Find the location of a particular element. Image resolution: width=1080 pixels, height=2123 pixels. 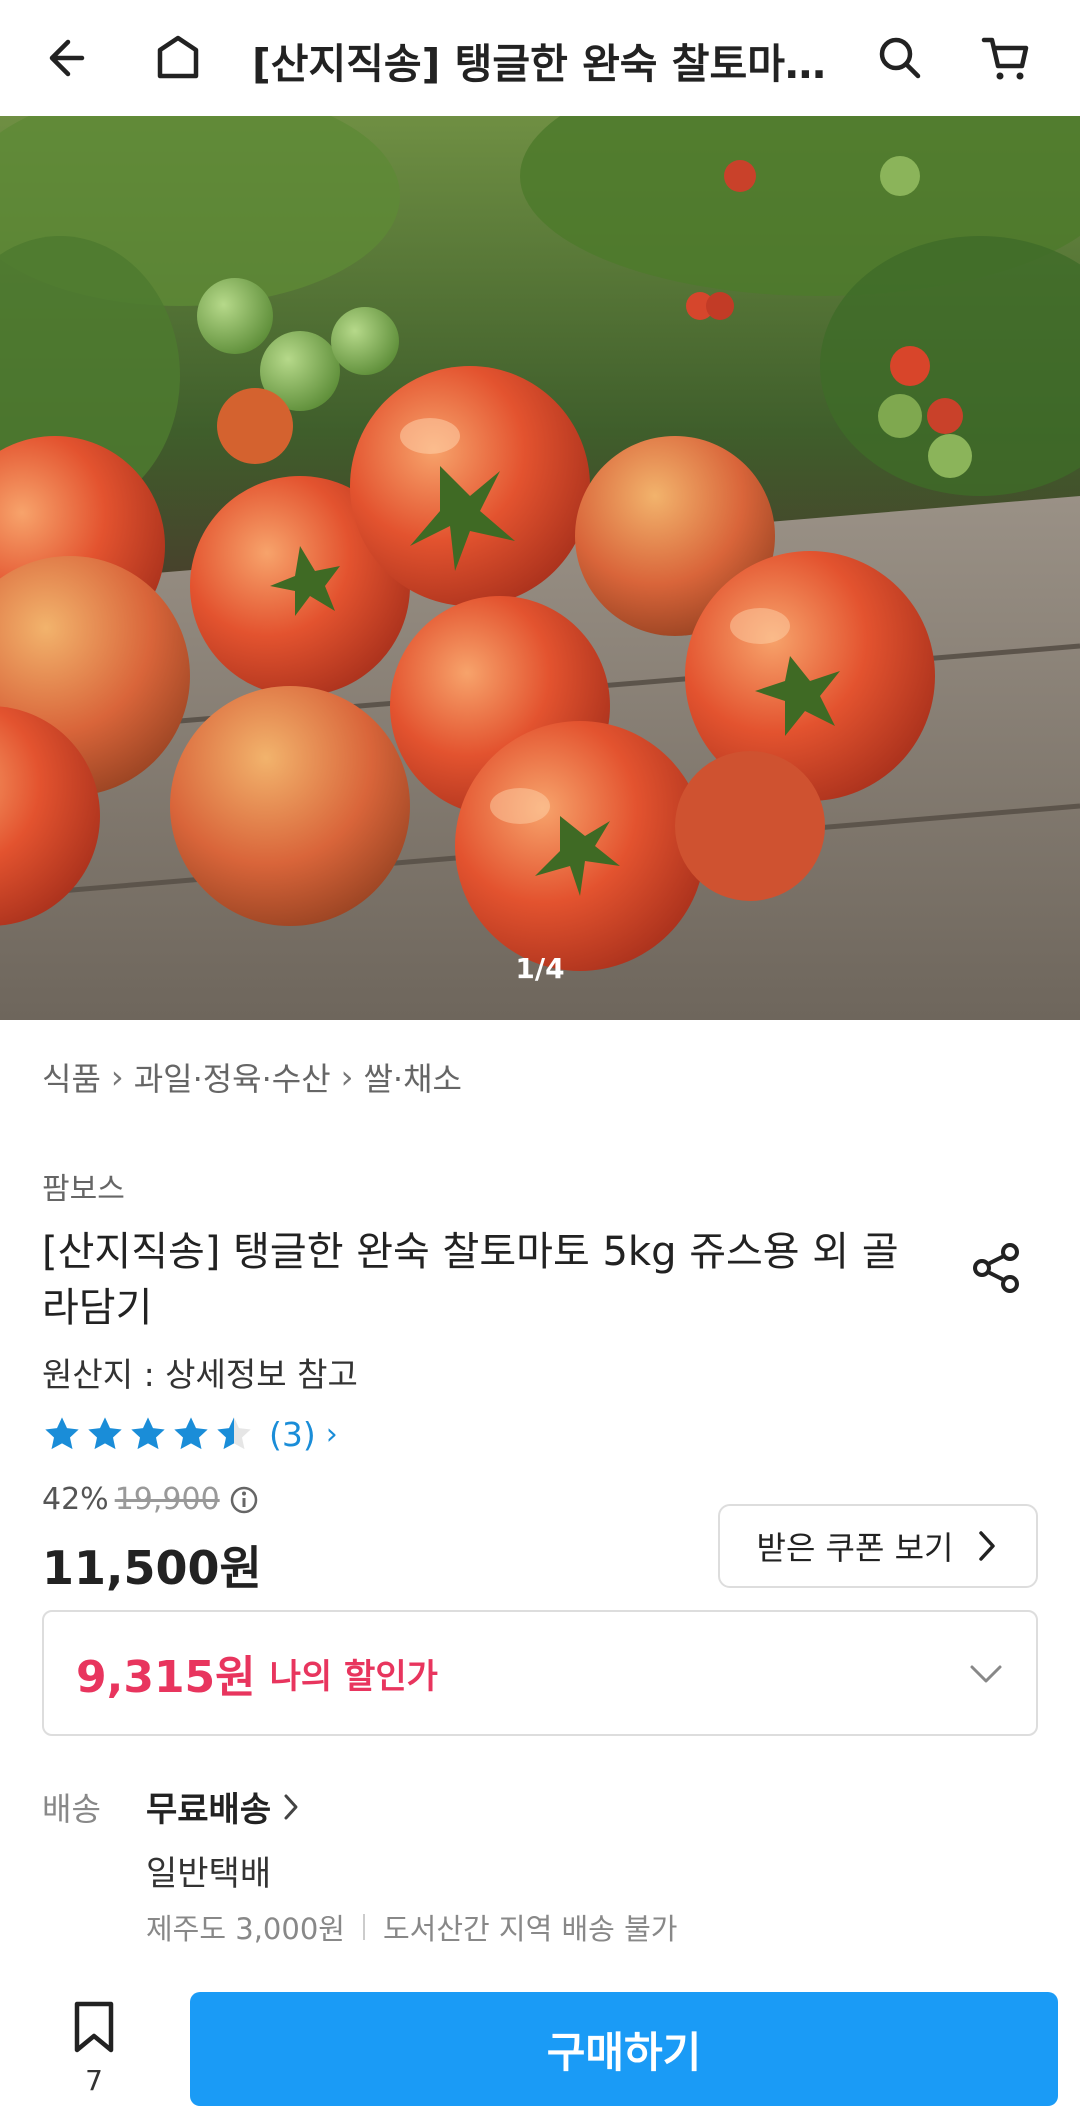

product-title: [산지직송] 탱글한 완숙 찰토마토 5kg 쥬스용 외 골라담기 is located at coordinates (470, 1280).